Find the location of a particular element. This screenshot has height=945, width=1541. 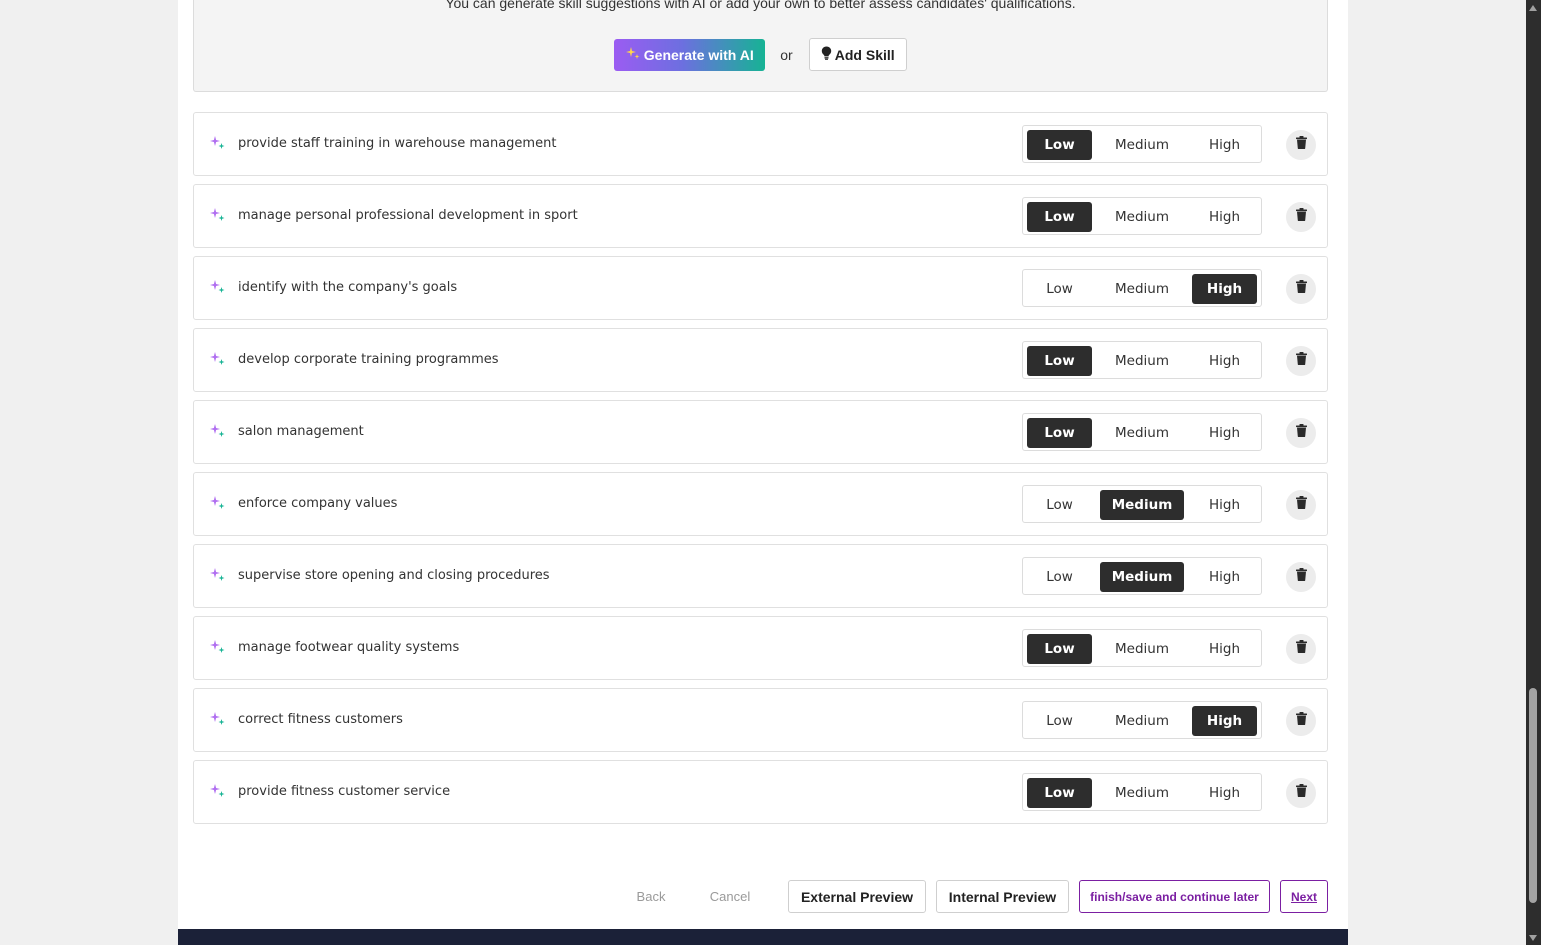

scrollbar-thumb is located at coordinates (1533, 795).